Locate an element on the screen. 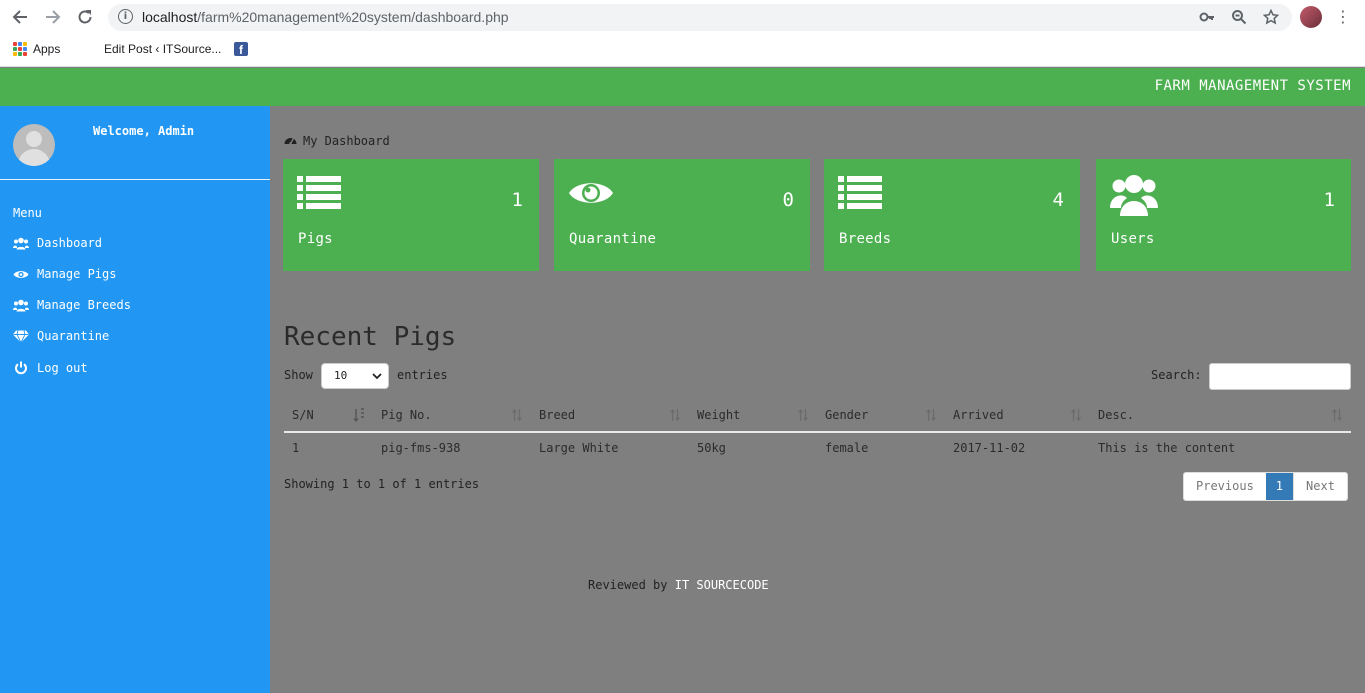 The image size is (1365, 693). facebook-icon: f is located at coordinates (241, 49).